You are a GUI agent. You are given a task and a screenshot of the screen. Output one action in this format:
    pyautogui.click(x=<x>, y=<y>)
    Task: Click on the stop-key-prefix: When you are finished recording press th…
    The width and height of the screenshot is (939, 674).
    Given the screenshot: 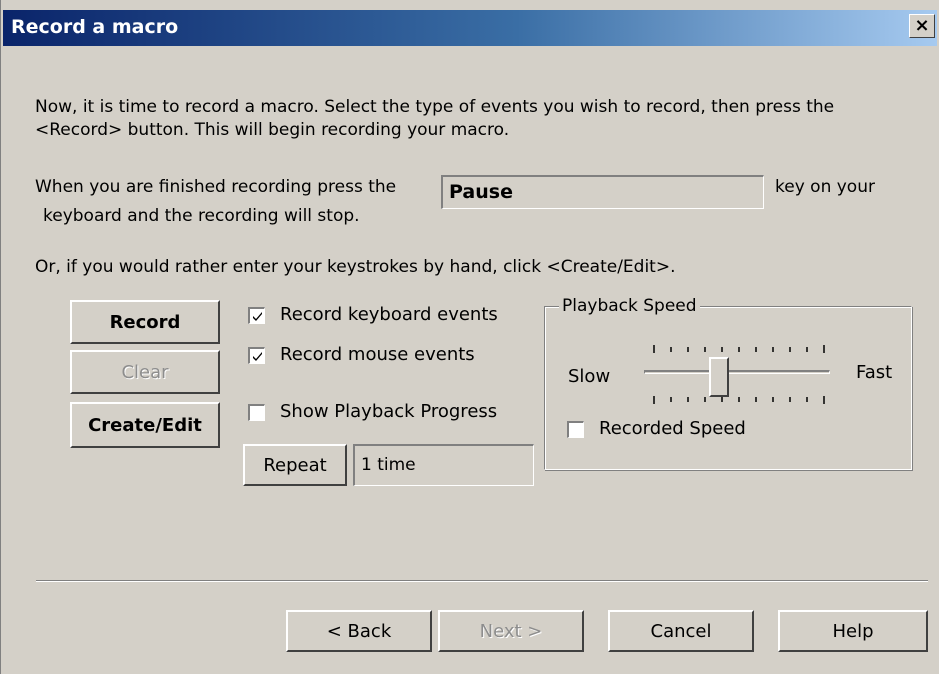 What is the action you would take?
    pyautogui.click(x=216, y=187)
    